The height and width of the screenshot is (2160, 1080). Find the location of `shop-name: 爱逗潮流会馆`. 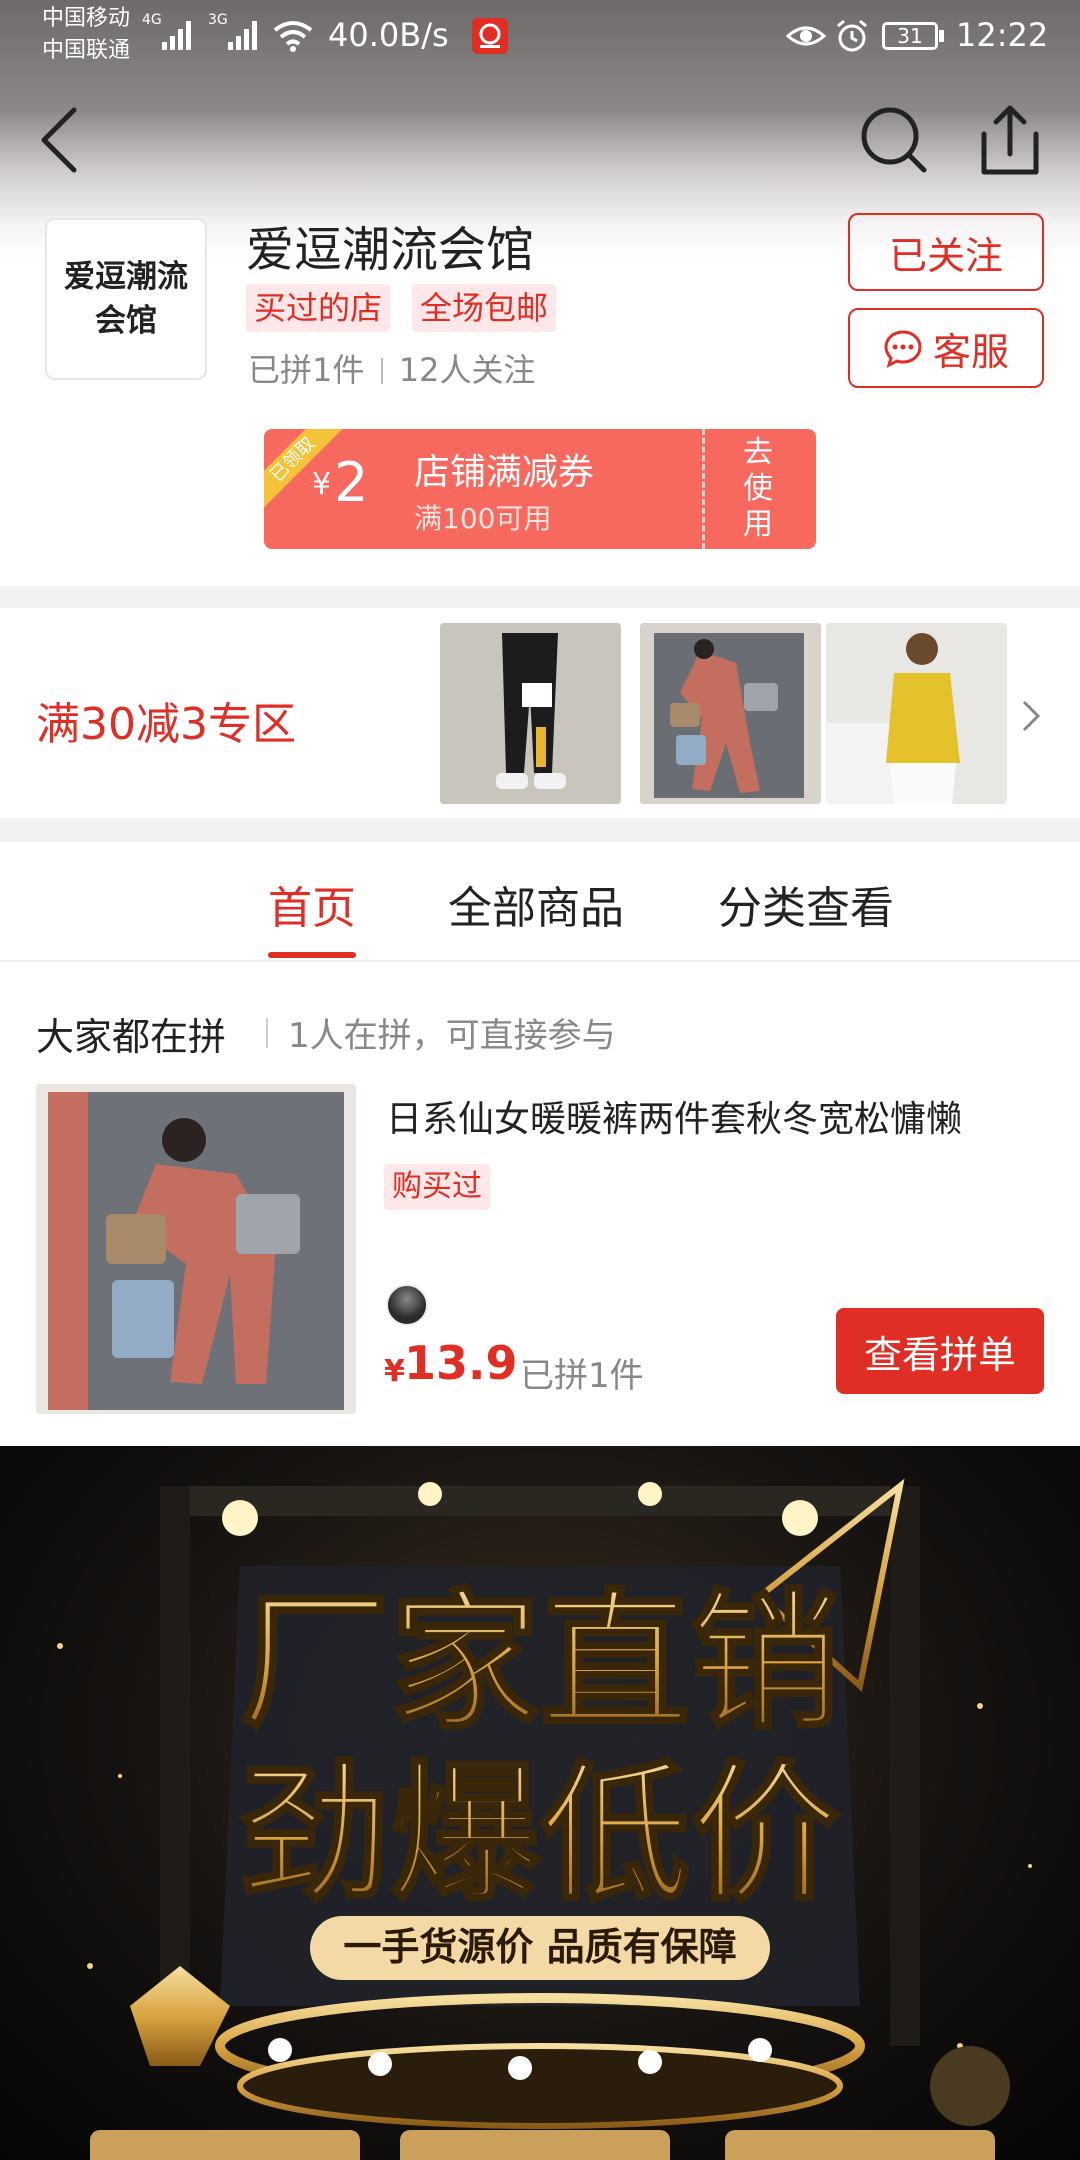

shop-name: 爱逗潮流会馆 is located at coordinates (390, 250).